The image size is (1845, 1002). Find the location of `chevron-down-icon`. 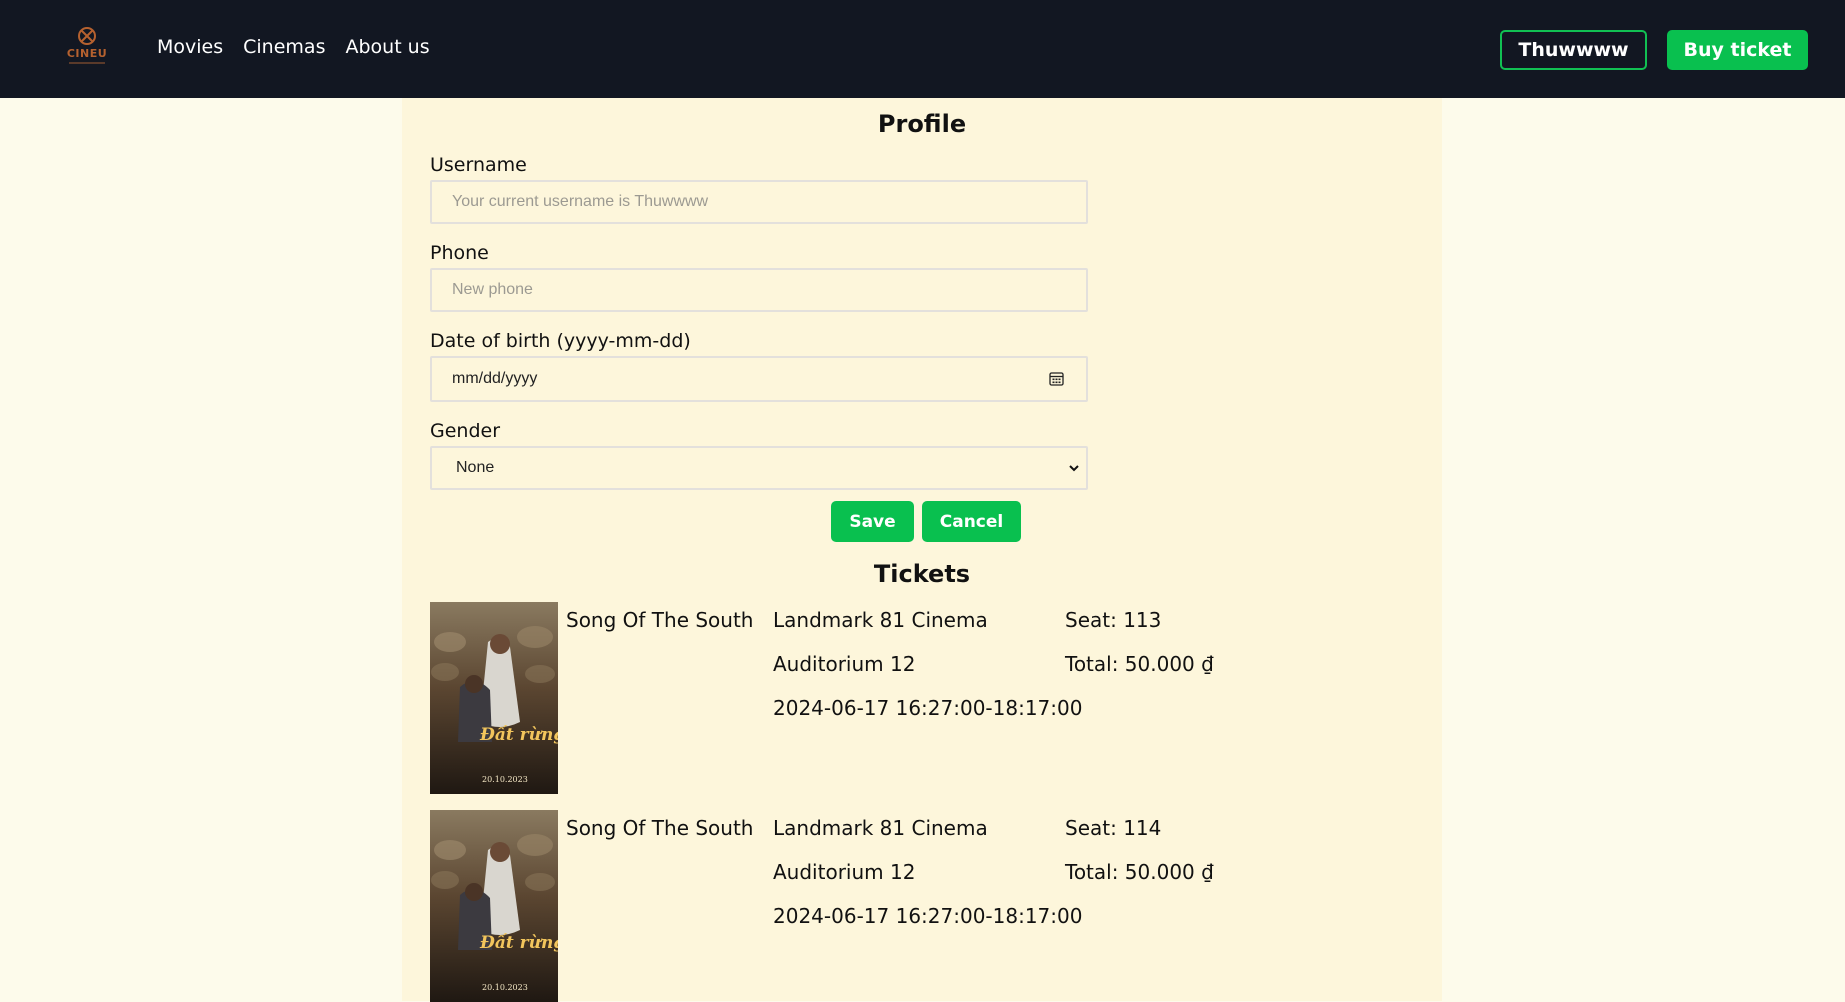

chevron-down-icon is located at coordinates (1074, 468).